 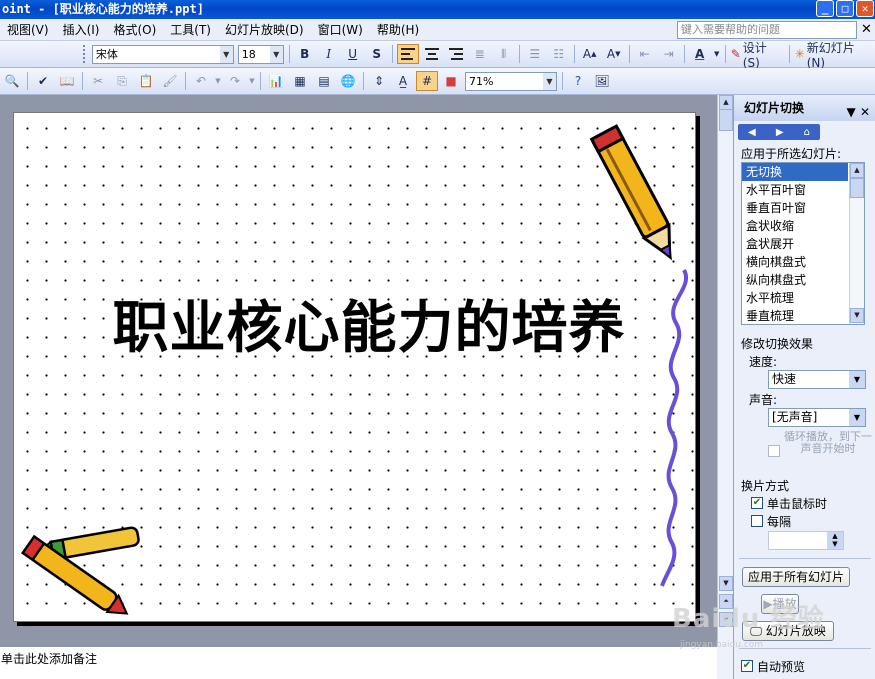 I want to click on increase-indent-icon: ⇥, so click(x=669, y=54).